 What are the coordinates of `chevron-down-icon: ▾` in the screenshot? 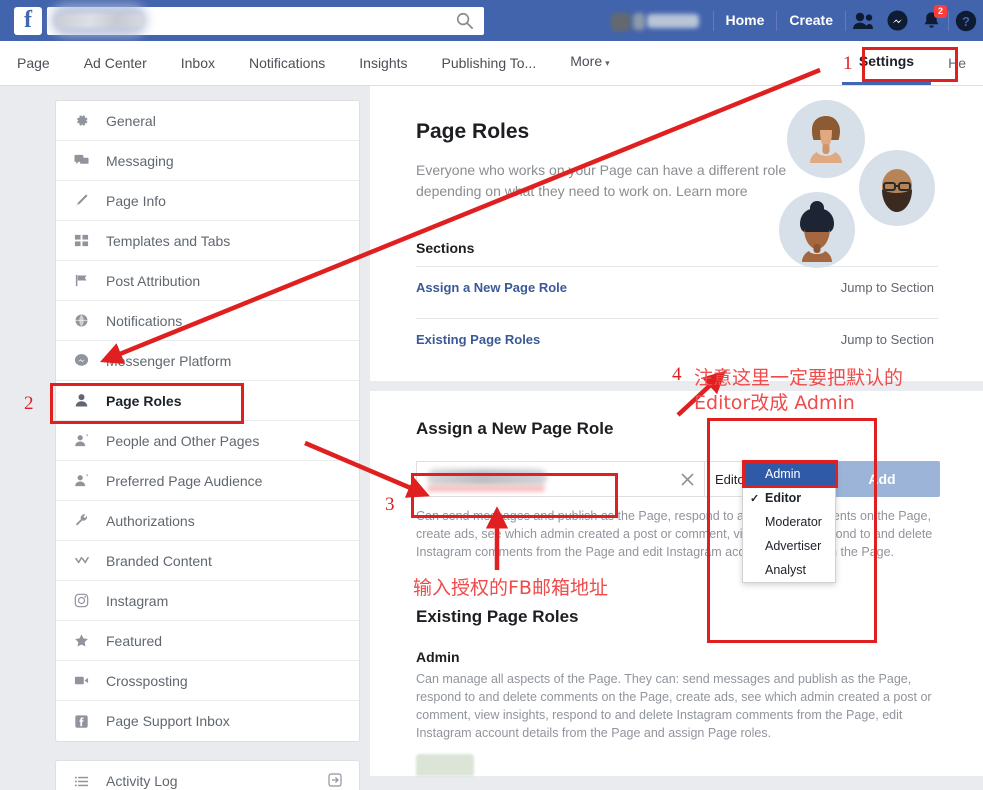 It's located at (607, 63).